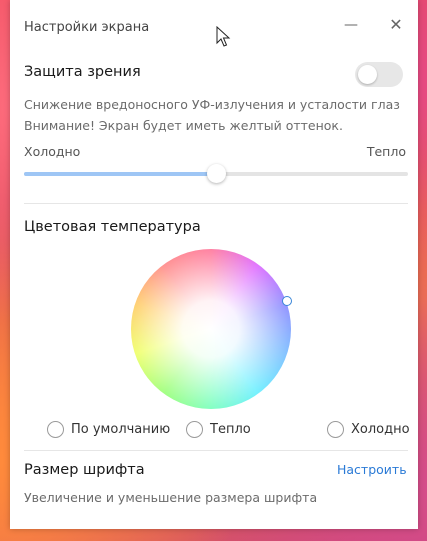  What do you see at coordinates (211, 329) in the screenshot?
I see `color-wheel` at bounding box center [211, 329].